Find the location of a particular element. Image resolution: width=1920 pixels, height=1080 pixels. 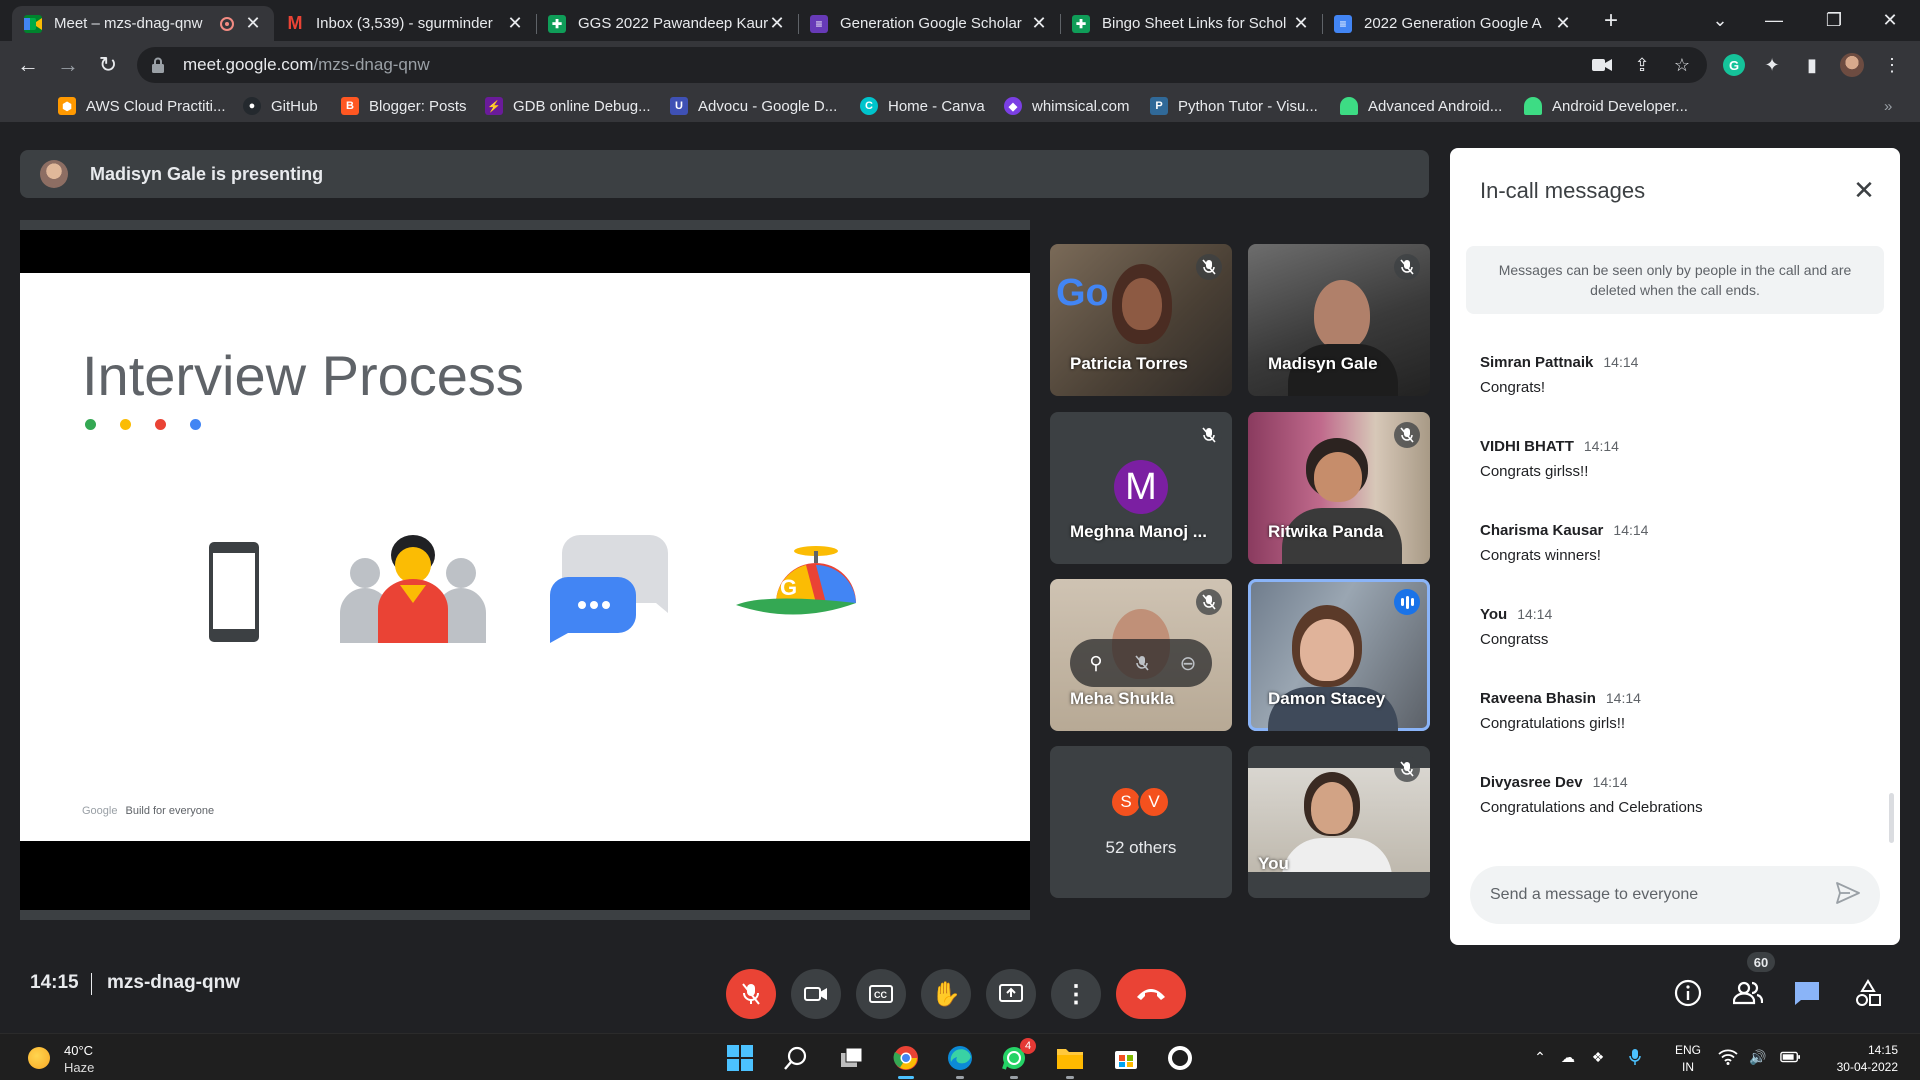

chat-input-box is located at coordinates (1675, 895).